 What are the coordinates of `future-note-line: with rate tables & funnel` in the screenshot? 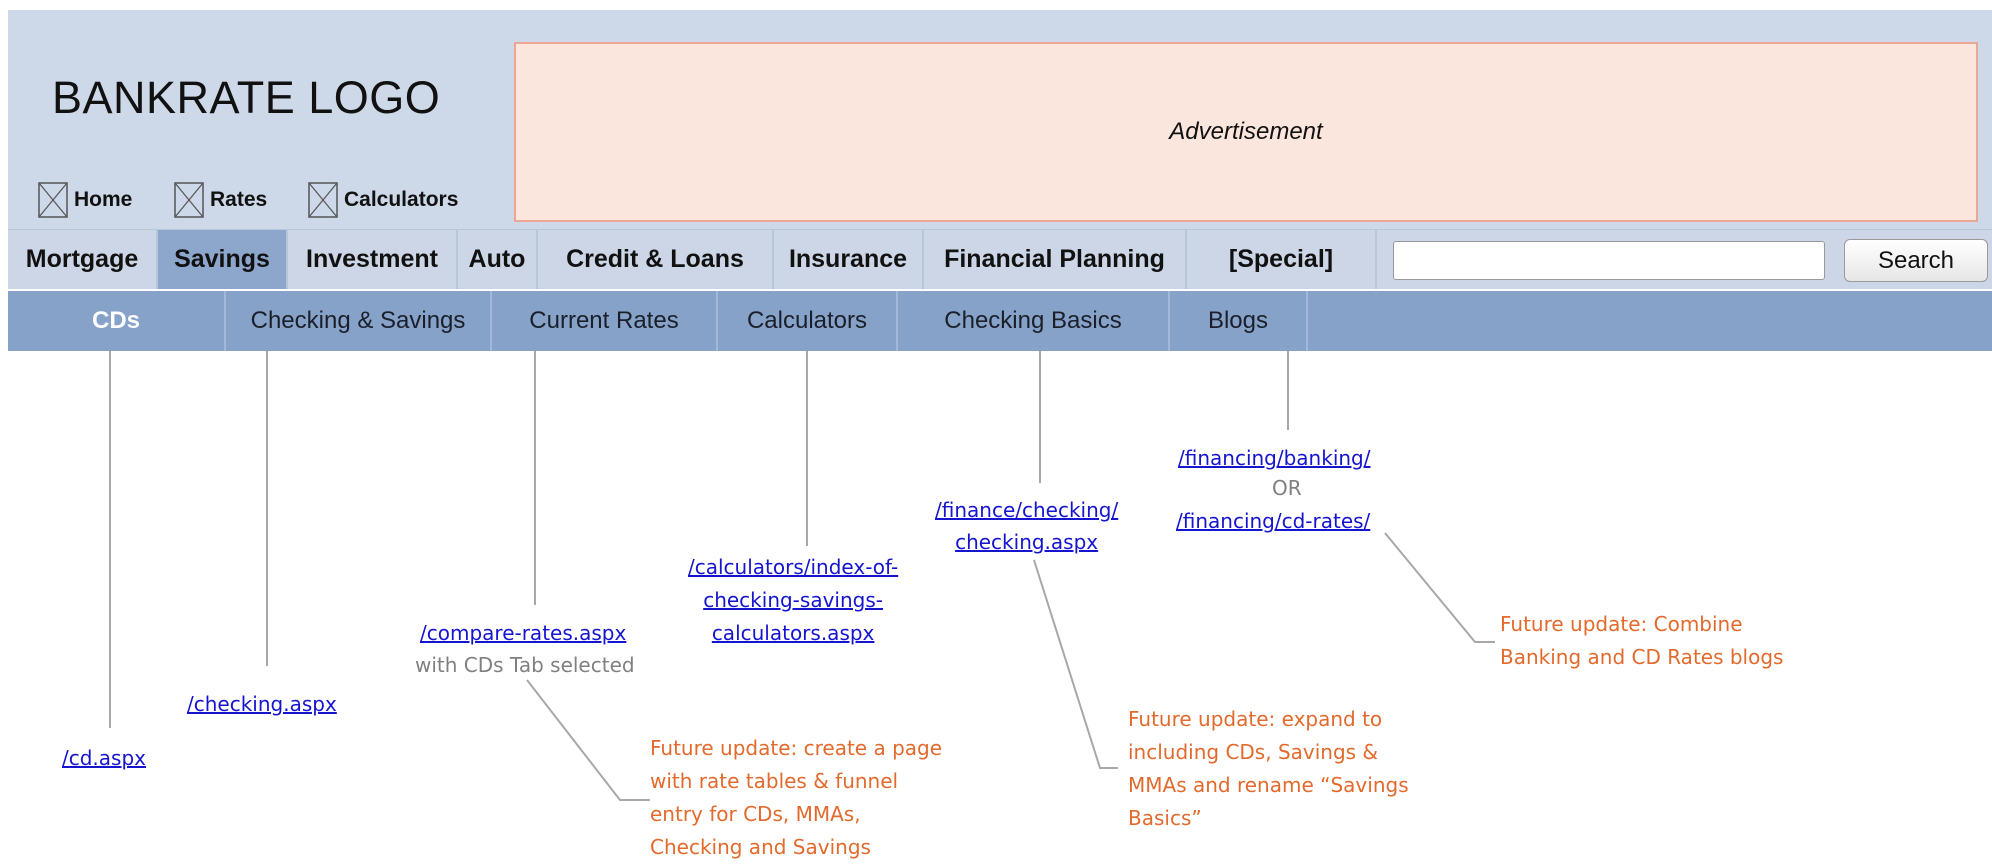 It's located at (774, 781).